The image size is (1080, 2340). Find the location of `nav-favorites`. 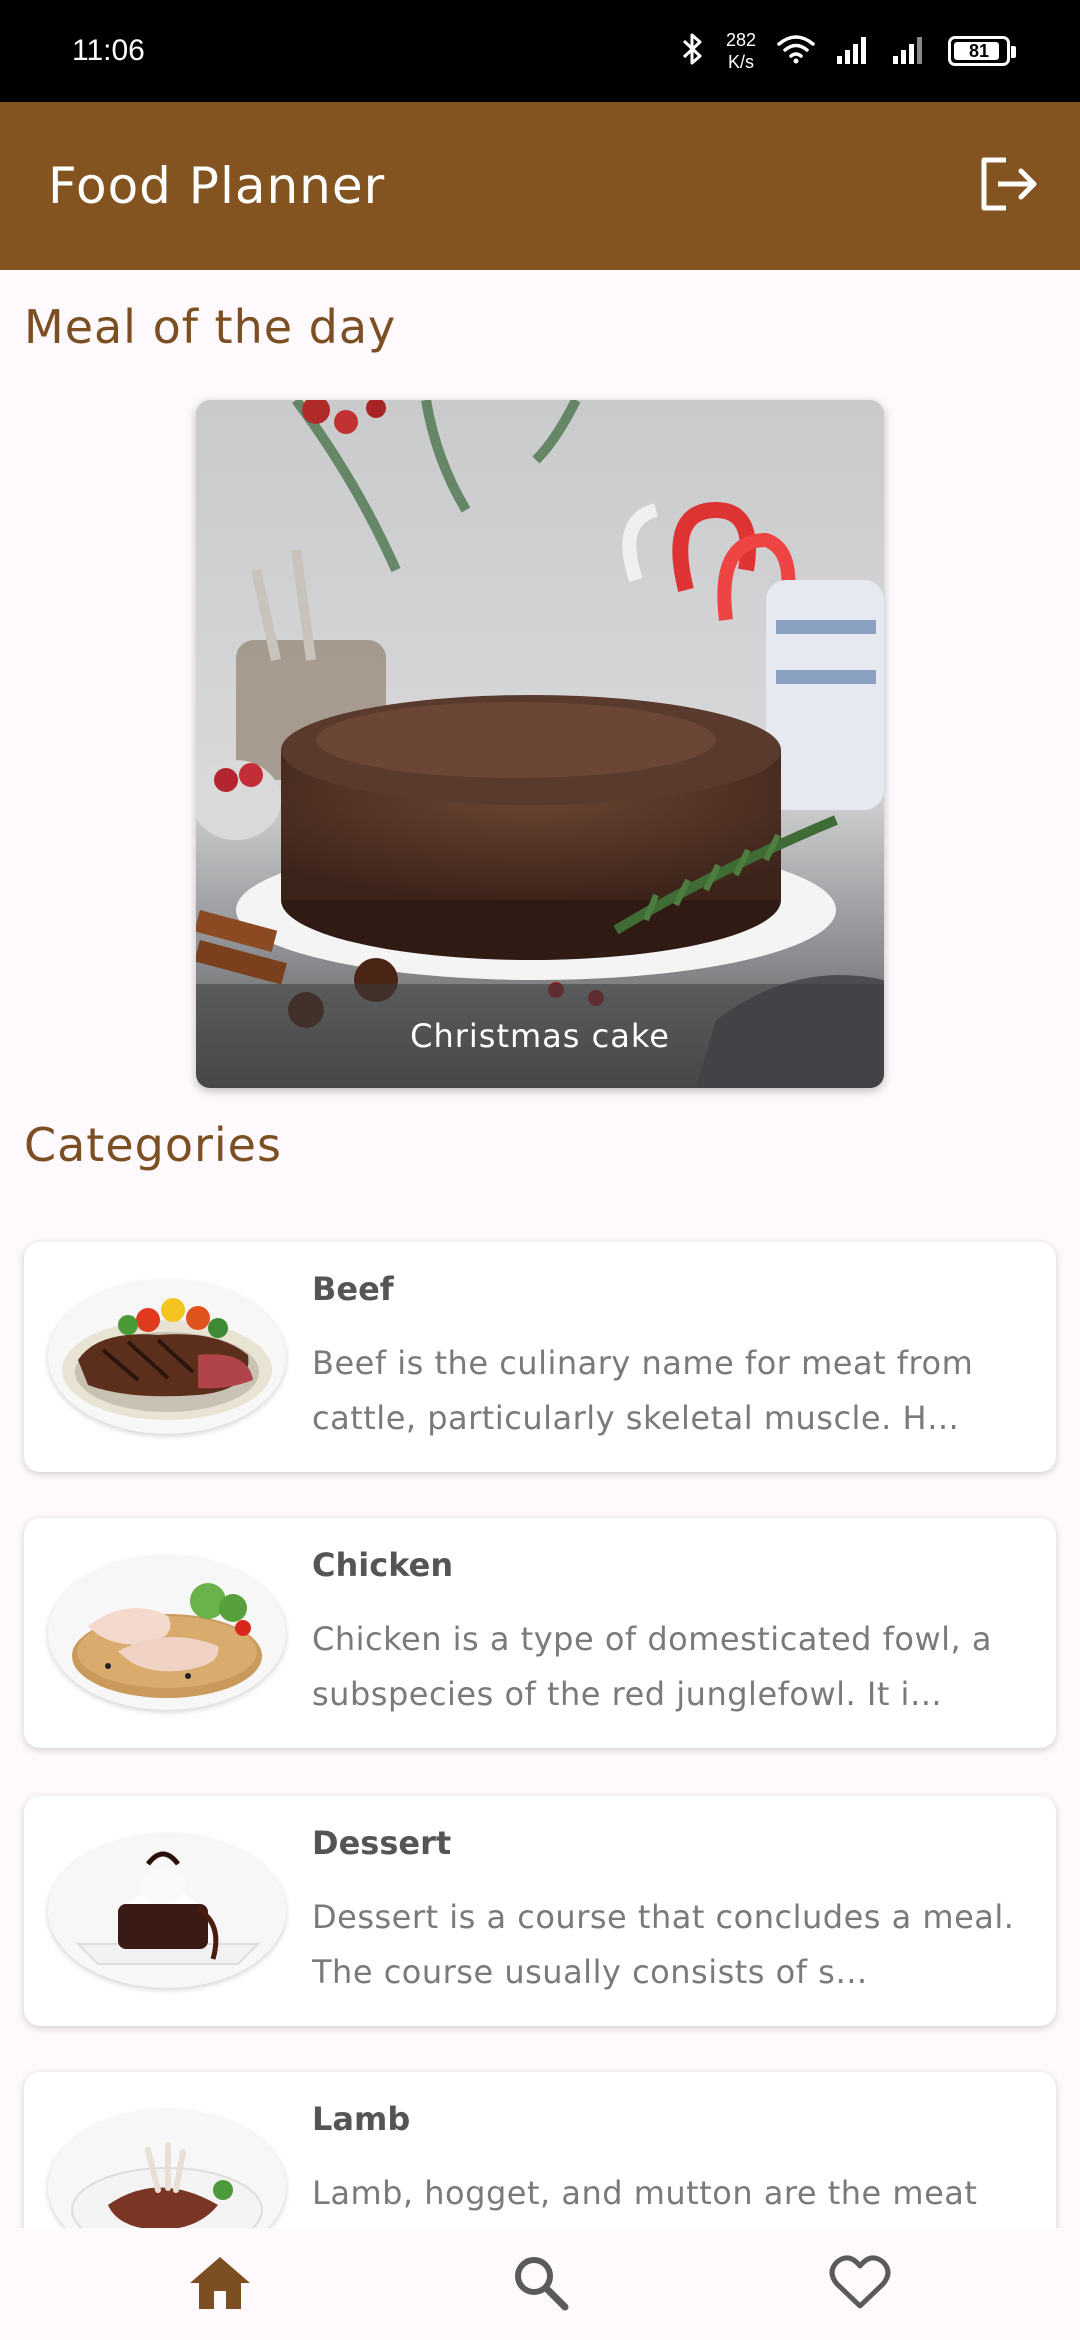

nav-favorites is located at coordinates (860, 2284).